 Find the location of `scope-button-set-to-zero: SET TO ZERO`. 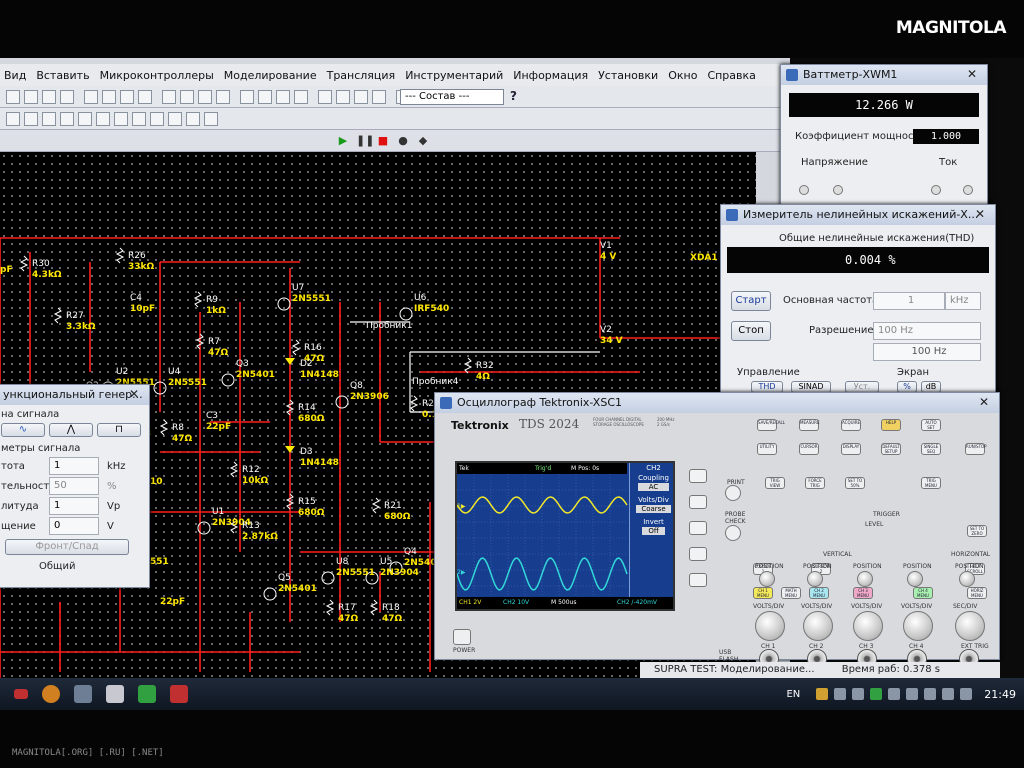

scope-button-set-to-zero: SET TO ZERO is located at coordinates (977, 531).